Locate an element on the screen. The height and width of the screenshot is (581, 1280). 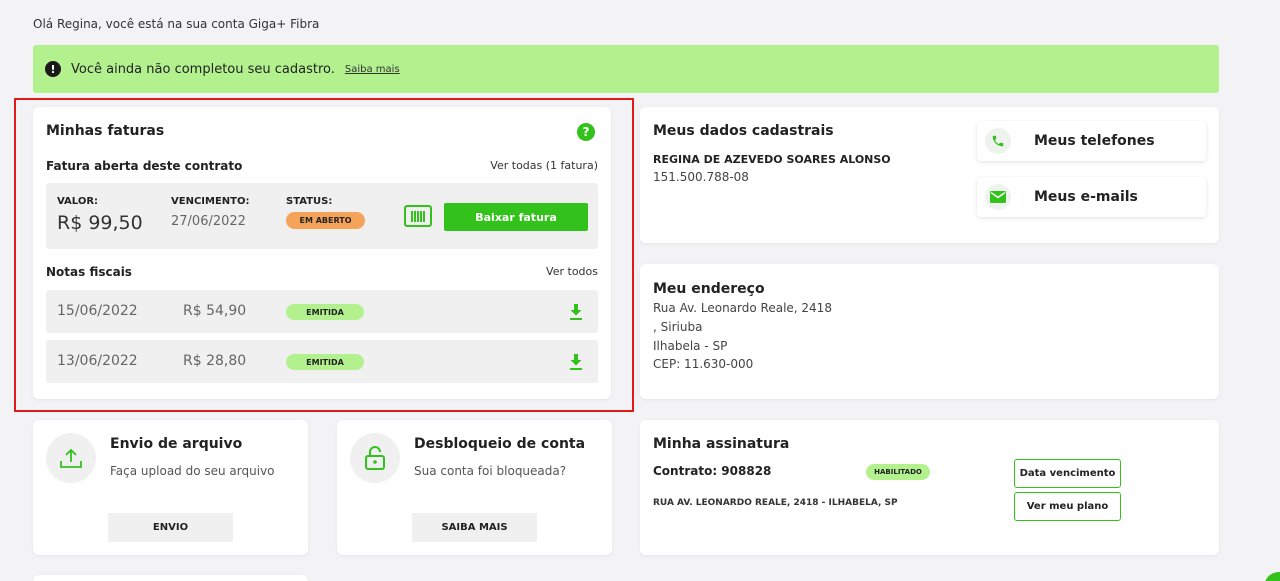
upload-title: Envio de arquivo is located at coordinates (176, 444).